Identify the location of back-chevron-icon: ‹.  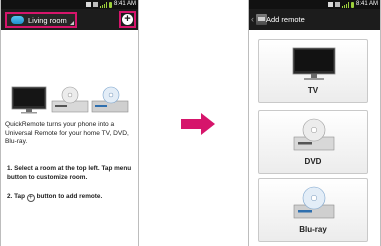
(252, 19).